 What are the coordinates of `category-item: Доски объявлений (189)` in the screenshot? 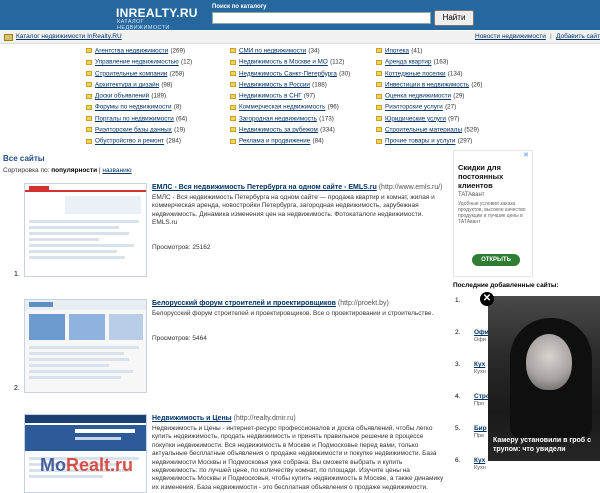 It's located at (139, 96).